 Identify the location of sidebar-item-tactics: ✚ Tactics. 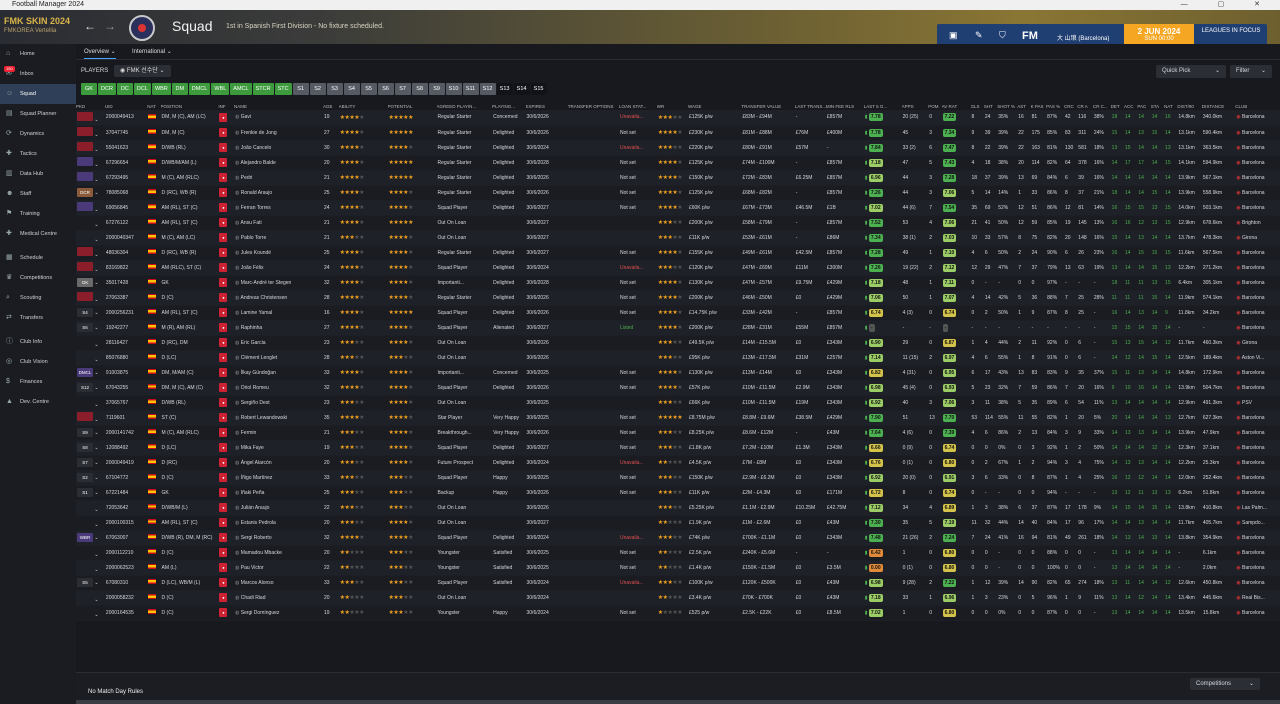
(38, 154).